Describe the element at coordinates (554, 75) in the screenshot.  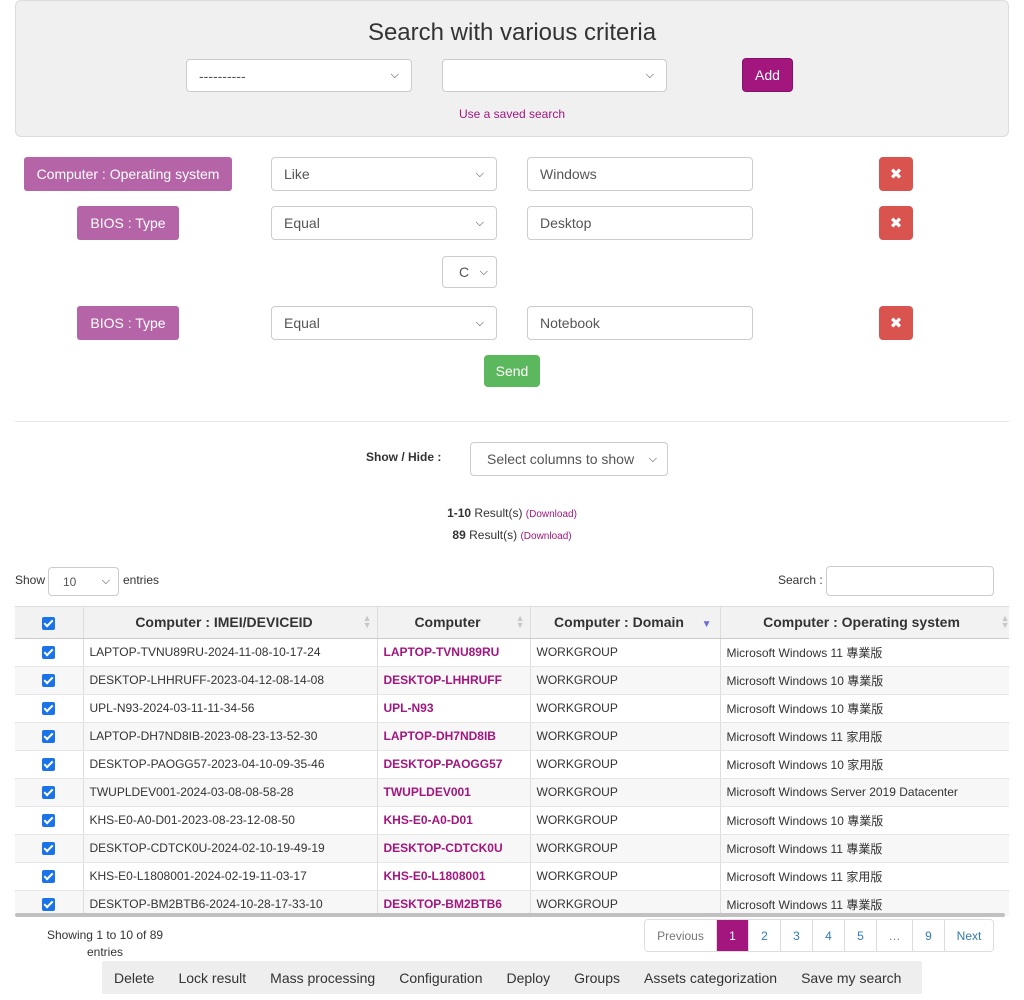
I see `value-select: ⌵` at that location.